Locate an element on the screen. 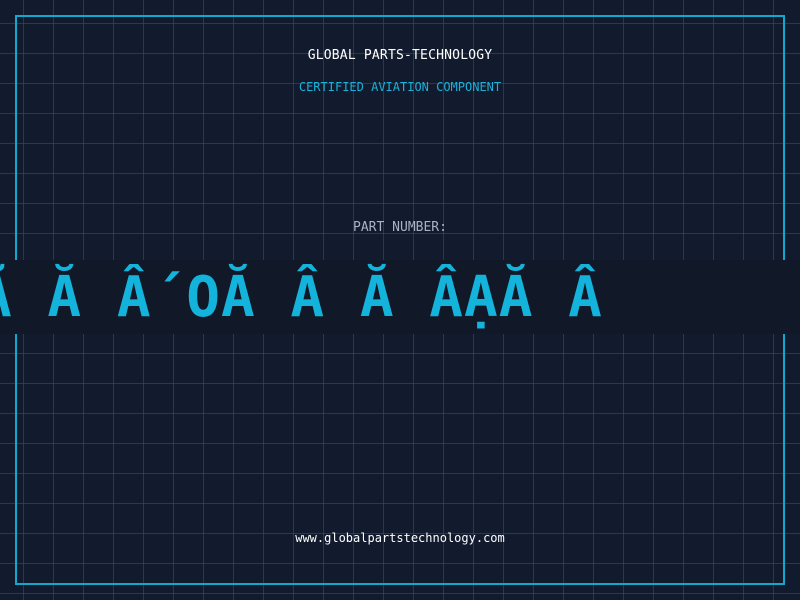 This screenshot has width=800, height=600. website-url: www.globalpartstechnology.com is located at coordinates (400, 538).